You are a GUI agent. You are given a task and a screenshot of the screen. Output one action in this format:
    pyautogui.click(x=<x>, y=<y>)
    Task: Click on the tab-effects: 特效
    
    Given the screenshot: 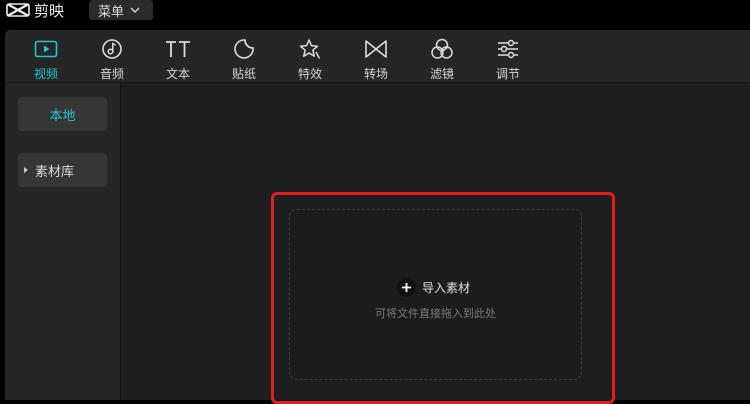 What is the action you would take?
    pyautogui.click(x=310, y=58)
    